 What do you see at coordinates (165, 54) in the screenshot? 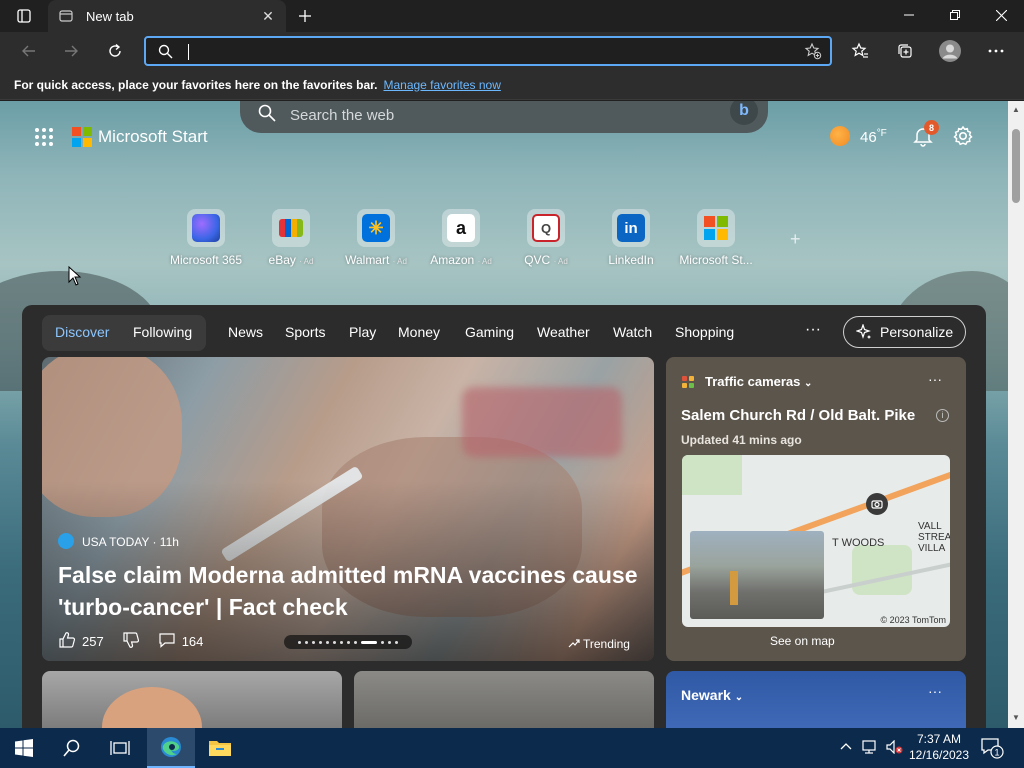
I see `search-icon` at bounding box center [165, 54].